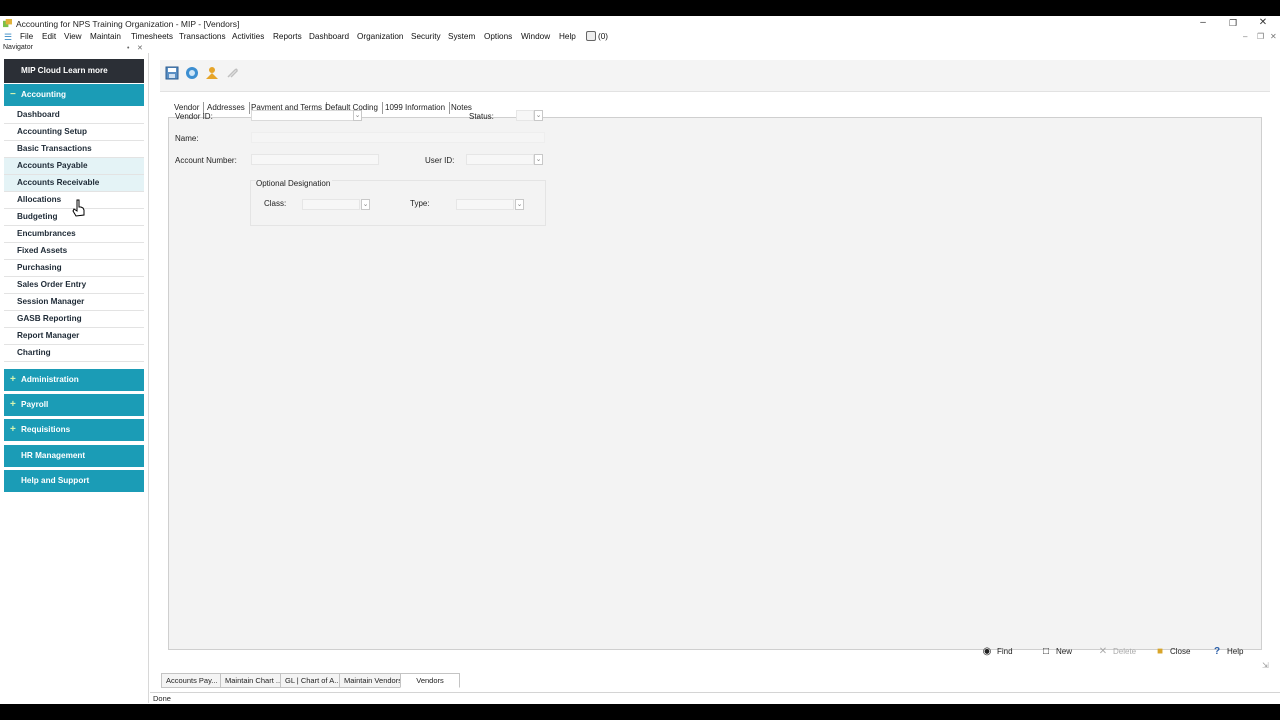  Describe the element at coordinates (105, 36) in the screenshot. I see `menu-maintain: Maintain` at that location.